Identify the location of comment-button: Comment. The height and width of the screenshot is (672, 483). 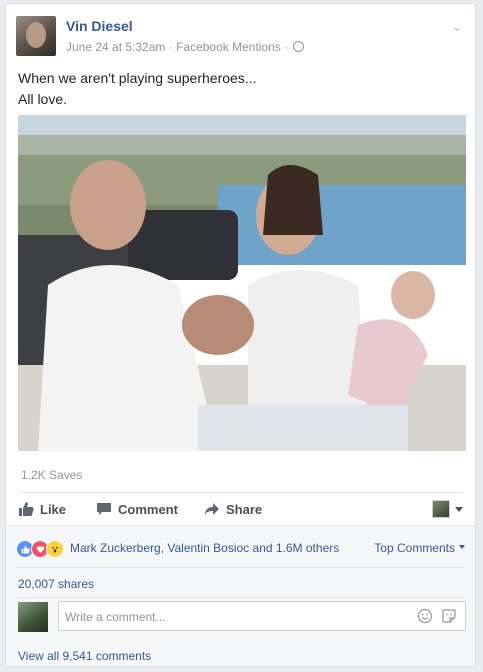
(137, 509).